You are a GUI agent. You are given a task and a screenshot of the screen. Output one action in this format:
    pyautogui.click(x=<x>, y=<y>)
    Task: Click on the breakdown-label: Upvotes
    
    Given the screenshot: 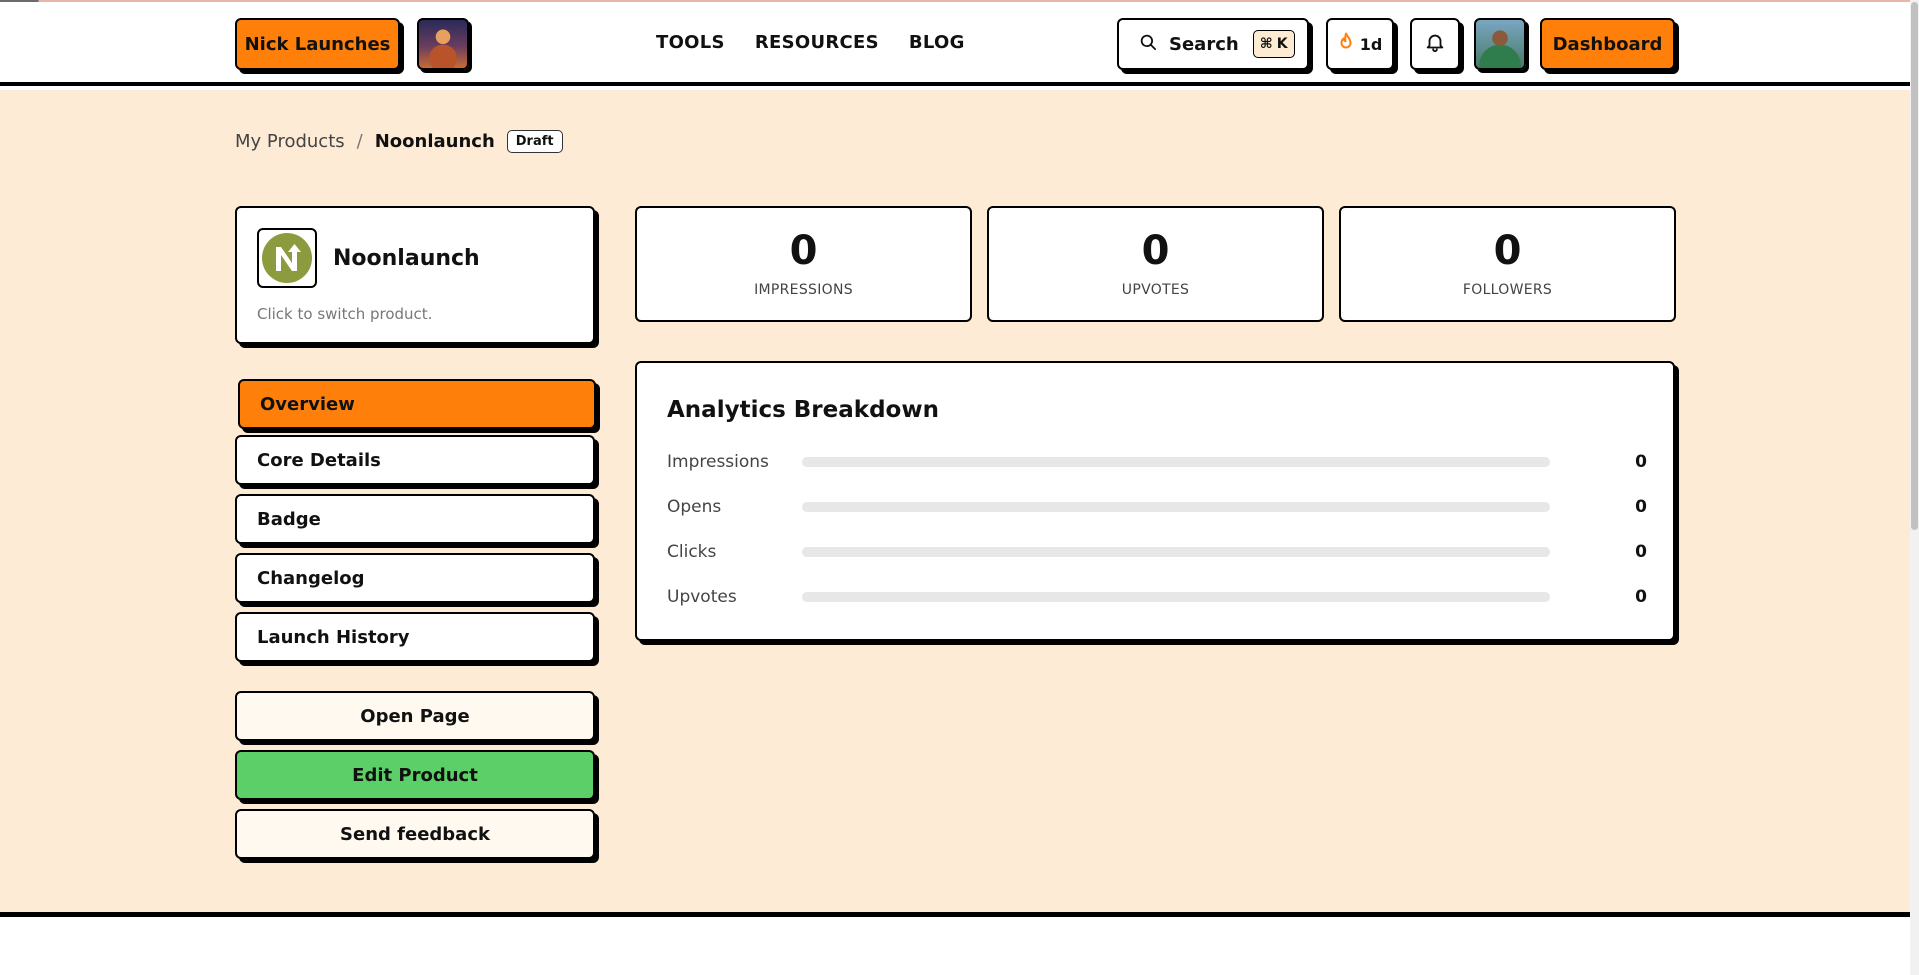 What is the action you would take?
    pyautogui.click(x=702, y=597)
    